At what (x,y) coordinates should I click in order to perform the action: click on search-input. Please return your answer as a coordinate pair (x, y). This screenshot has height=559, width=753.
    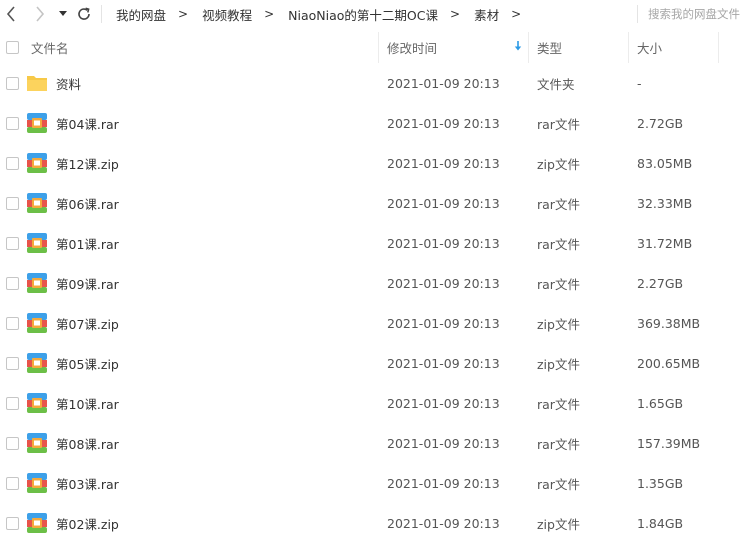
    Looking at the image, I should click on (696, 14).